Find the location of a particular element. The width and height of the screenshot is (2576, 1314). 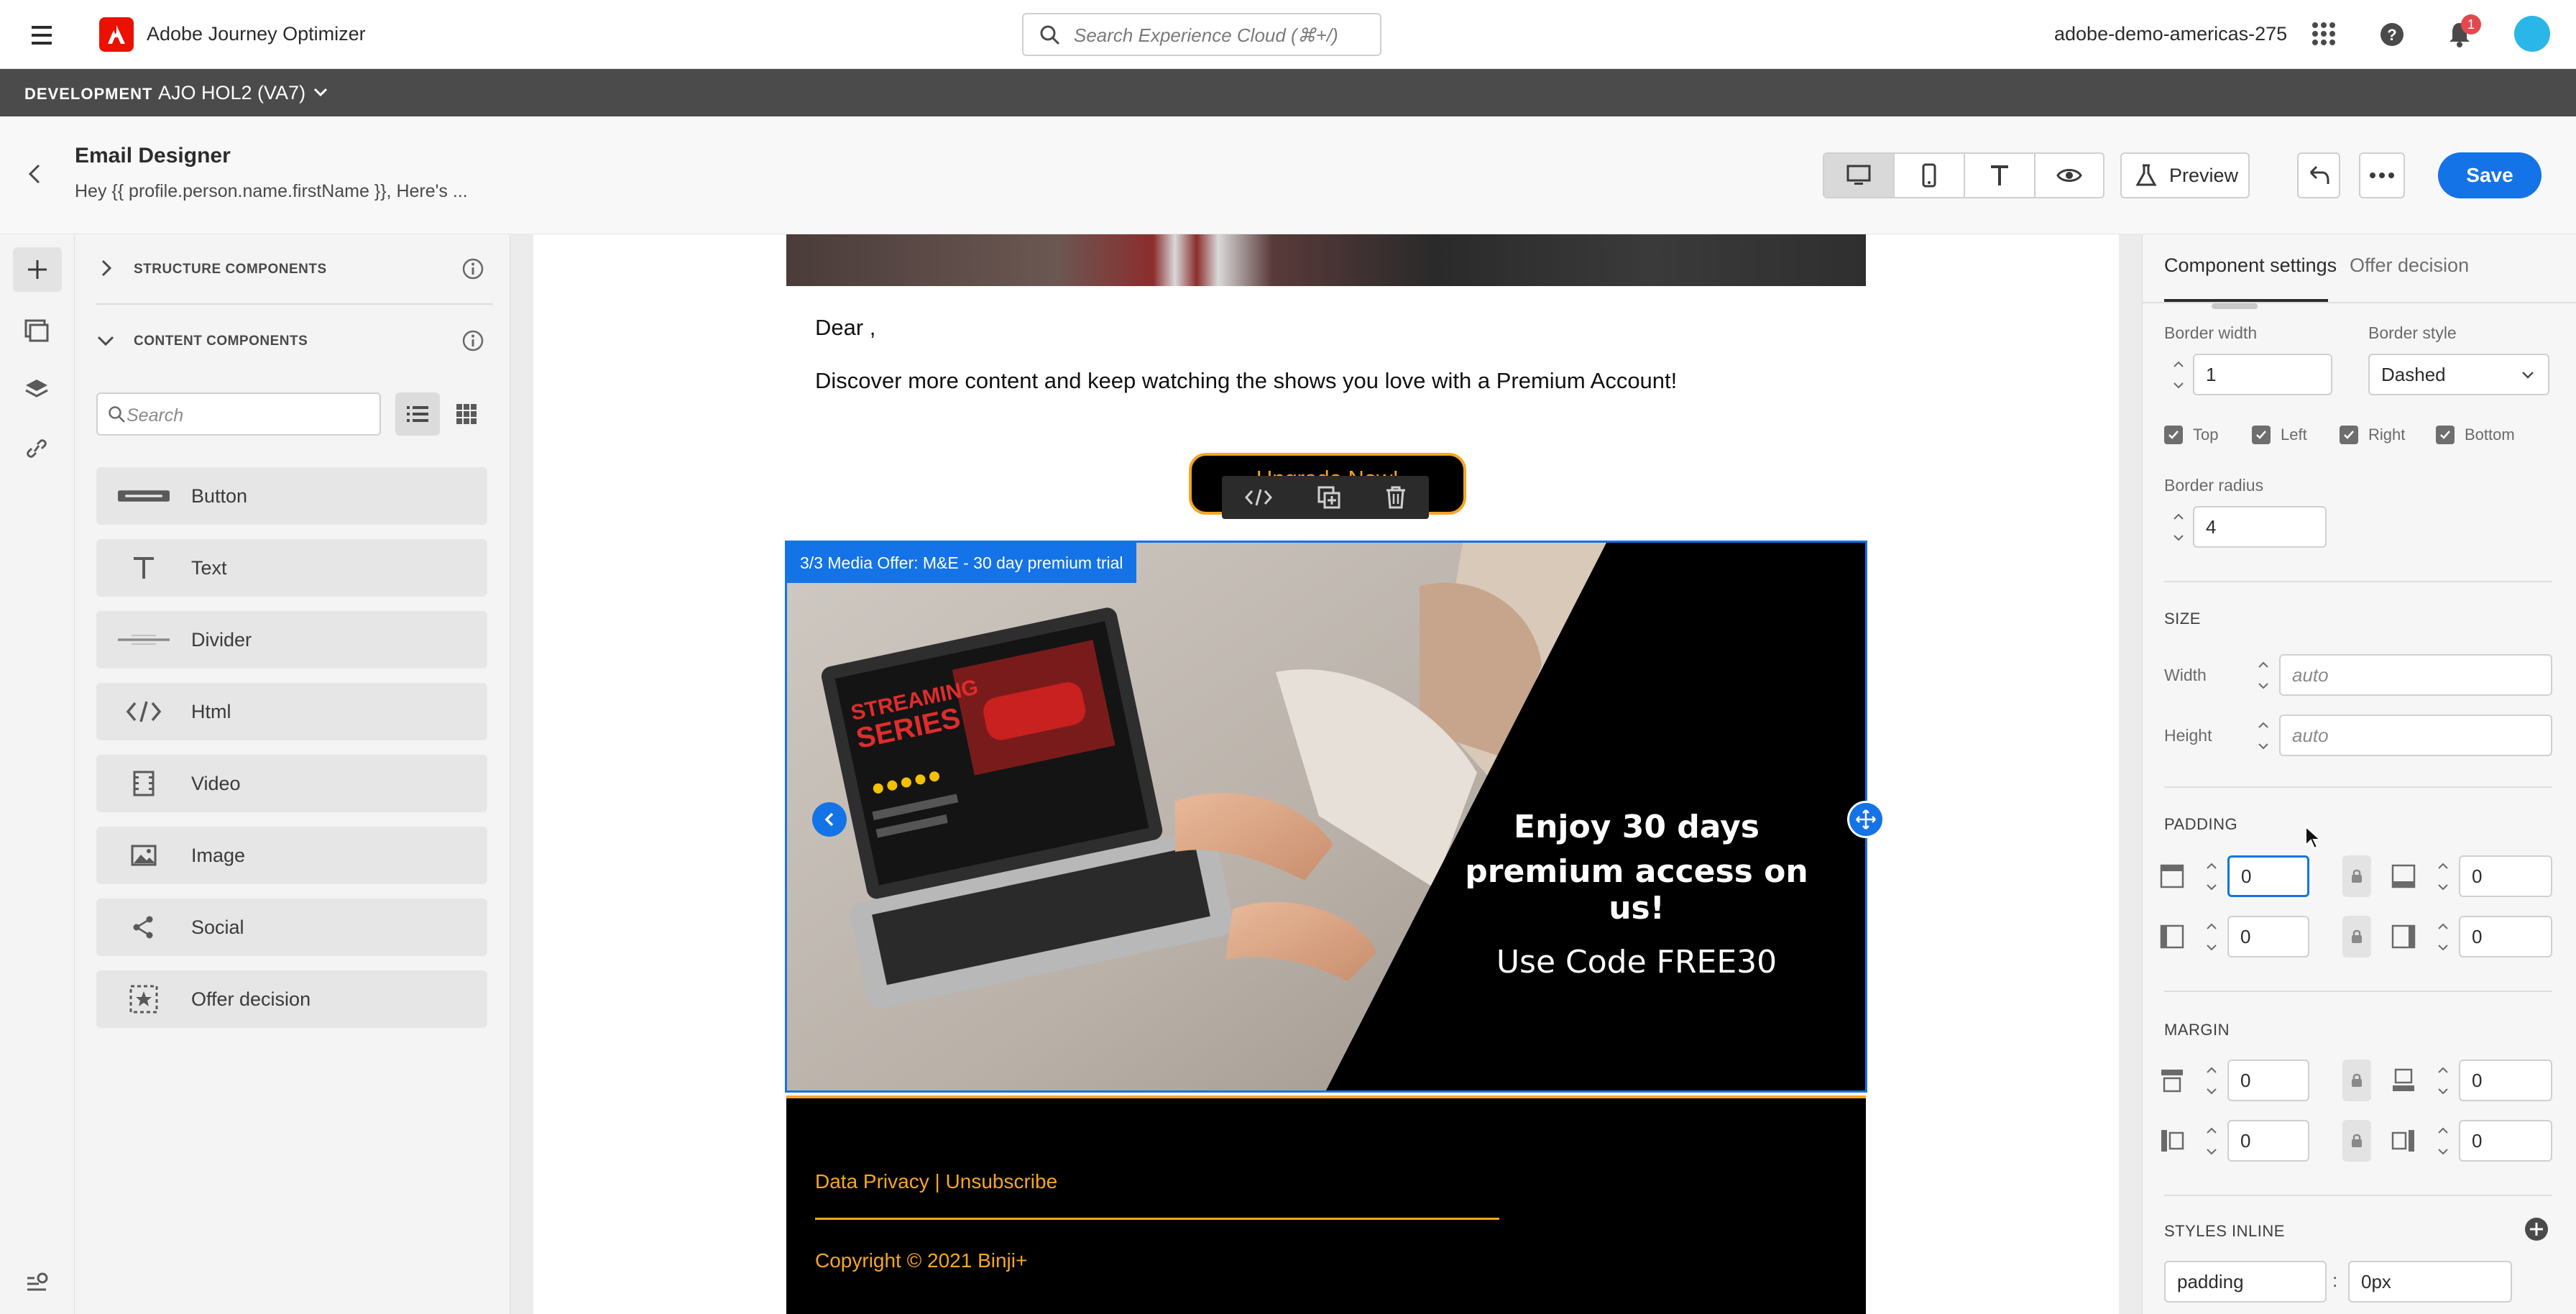

padding-top-input: 0 is located at coordinates (2268, 876).